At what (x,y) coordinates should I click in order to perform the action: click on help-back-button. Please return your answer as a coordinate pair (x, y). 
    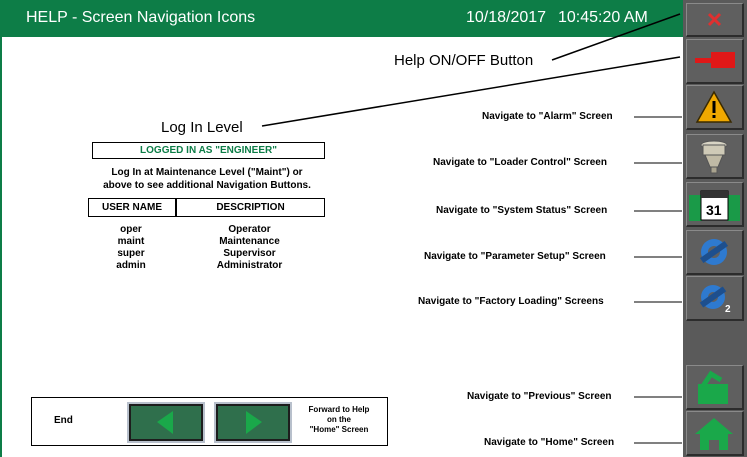
    Looking at the image, I should click on (166, 422).